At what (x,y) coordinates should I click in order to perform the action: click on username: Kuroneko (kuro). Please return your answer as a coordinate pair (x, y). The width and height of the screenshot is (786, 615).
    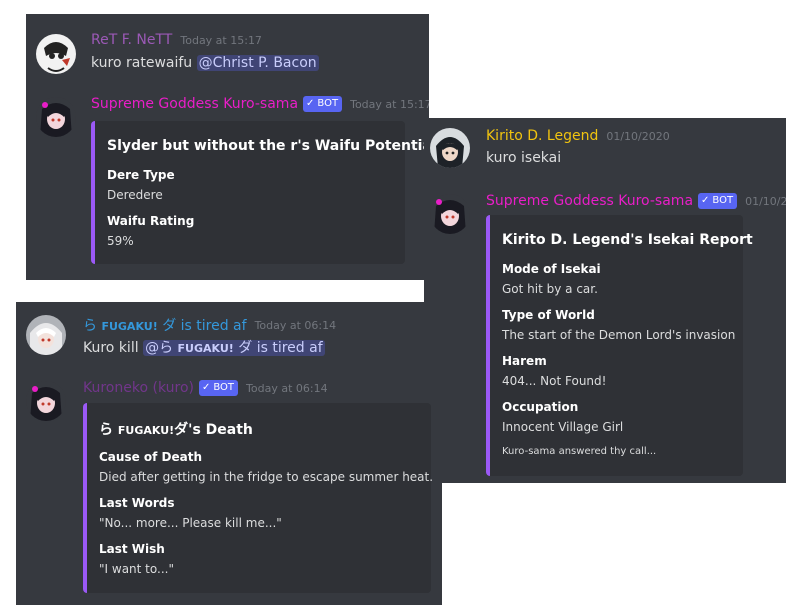
    Looking at the image, I should click on (138, 388).